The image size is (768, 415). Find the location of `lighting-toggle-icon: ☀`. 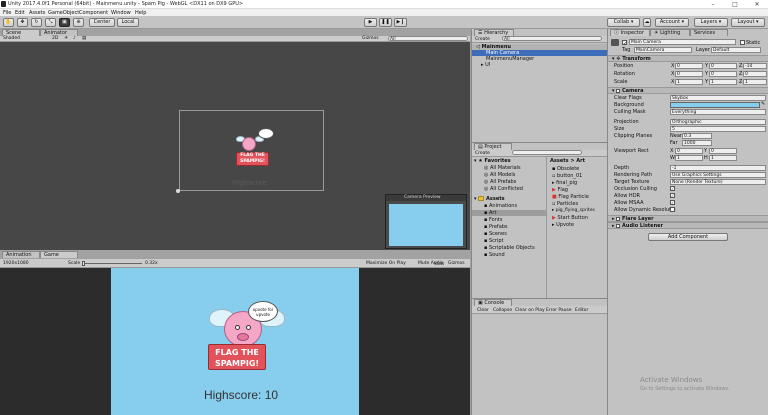

lighting-toggle-icon: ☀ is located at coordinates (66, 38).